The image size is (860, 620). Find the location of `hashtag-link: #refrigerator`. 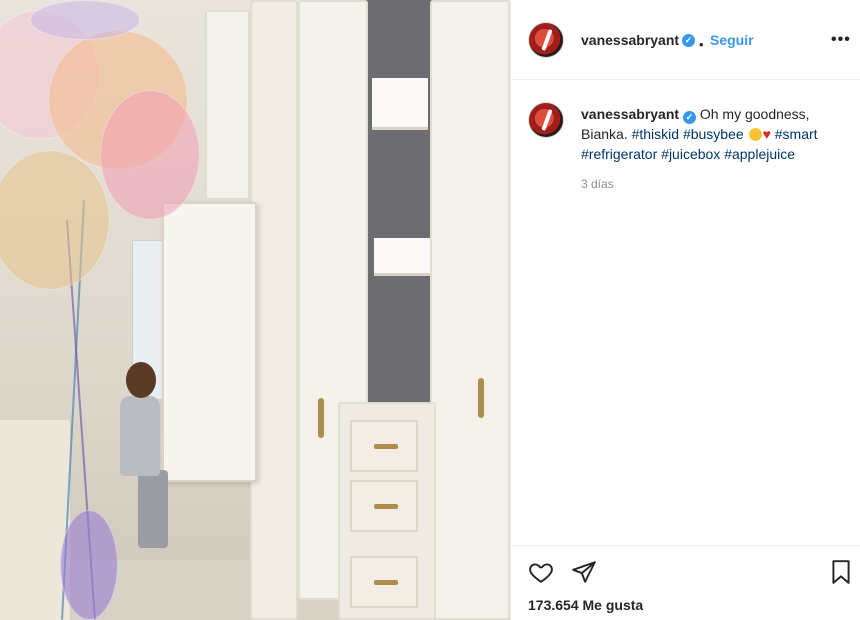

hashtag-link: #refrigerator is located at coordinates (619, 154).